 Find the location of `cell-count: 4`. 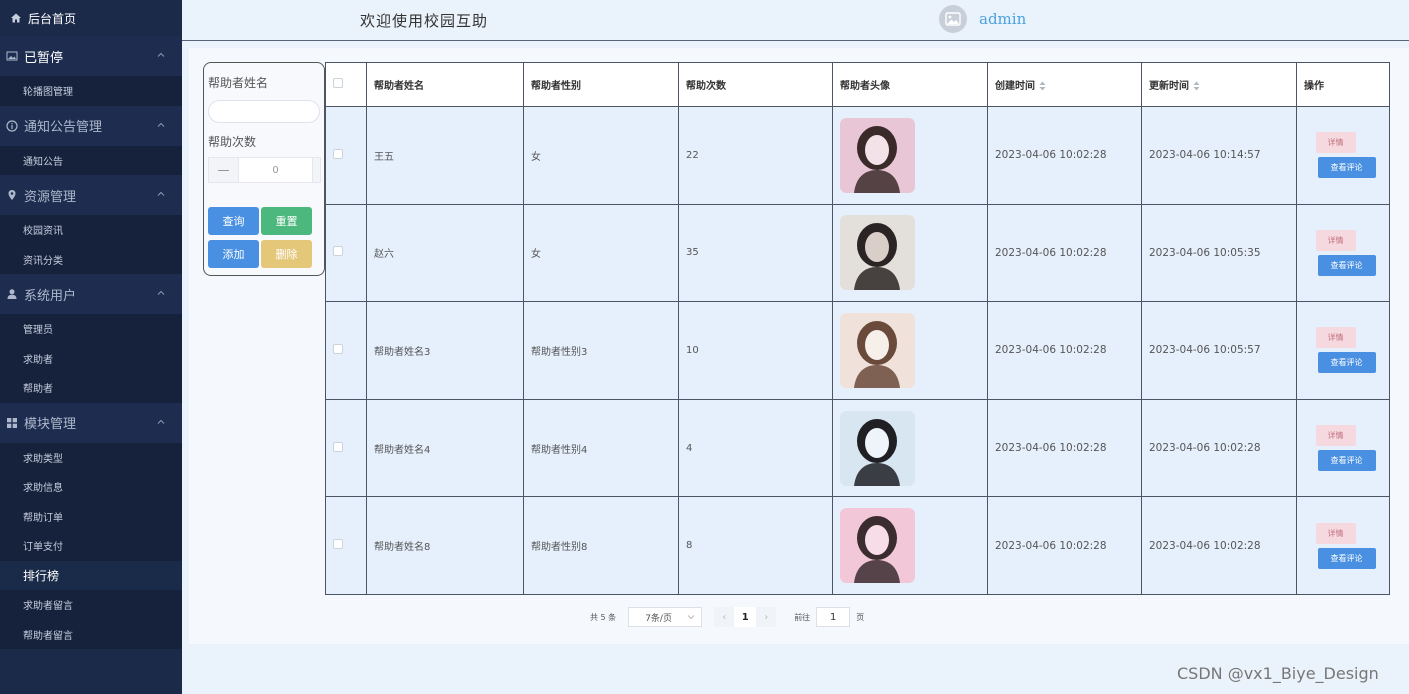

cell-count: 4 is located at coordinates (755, 448).